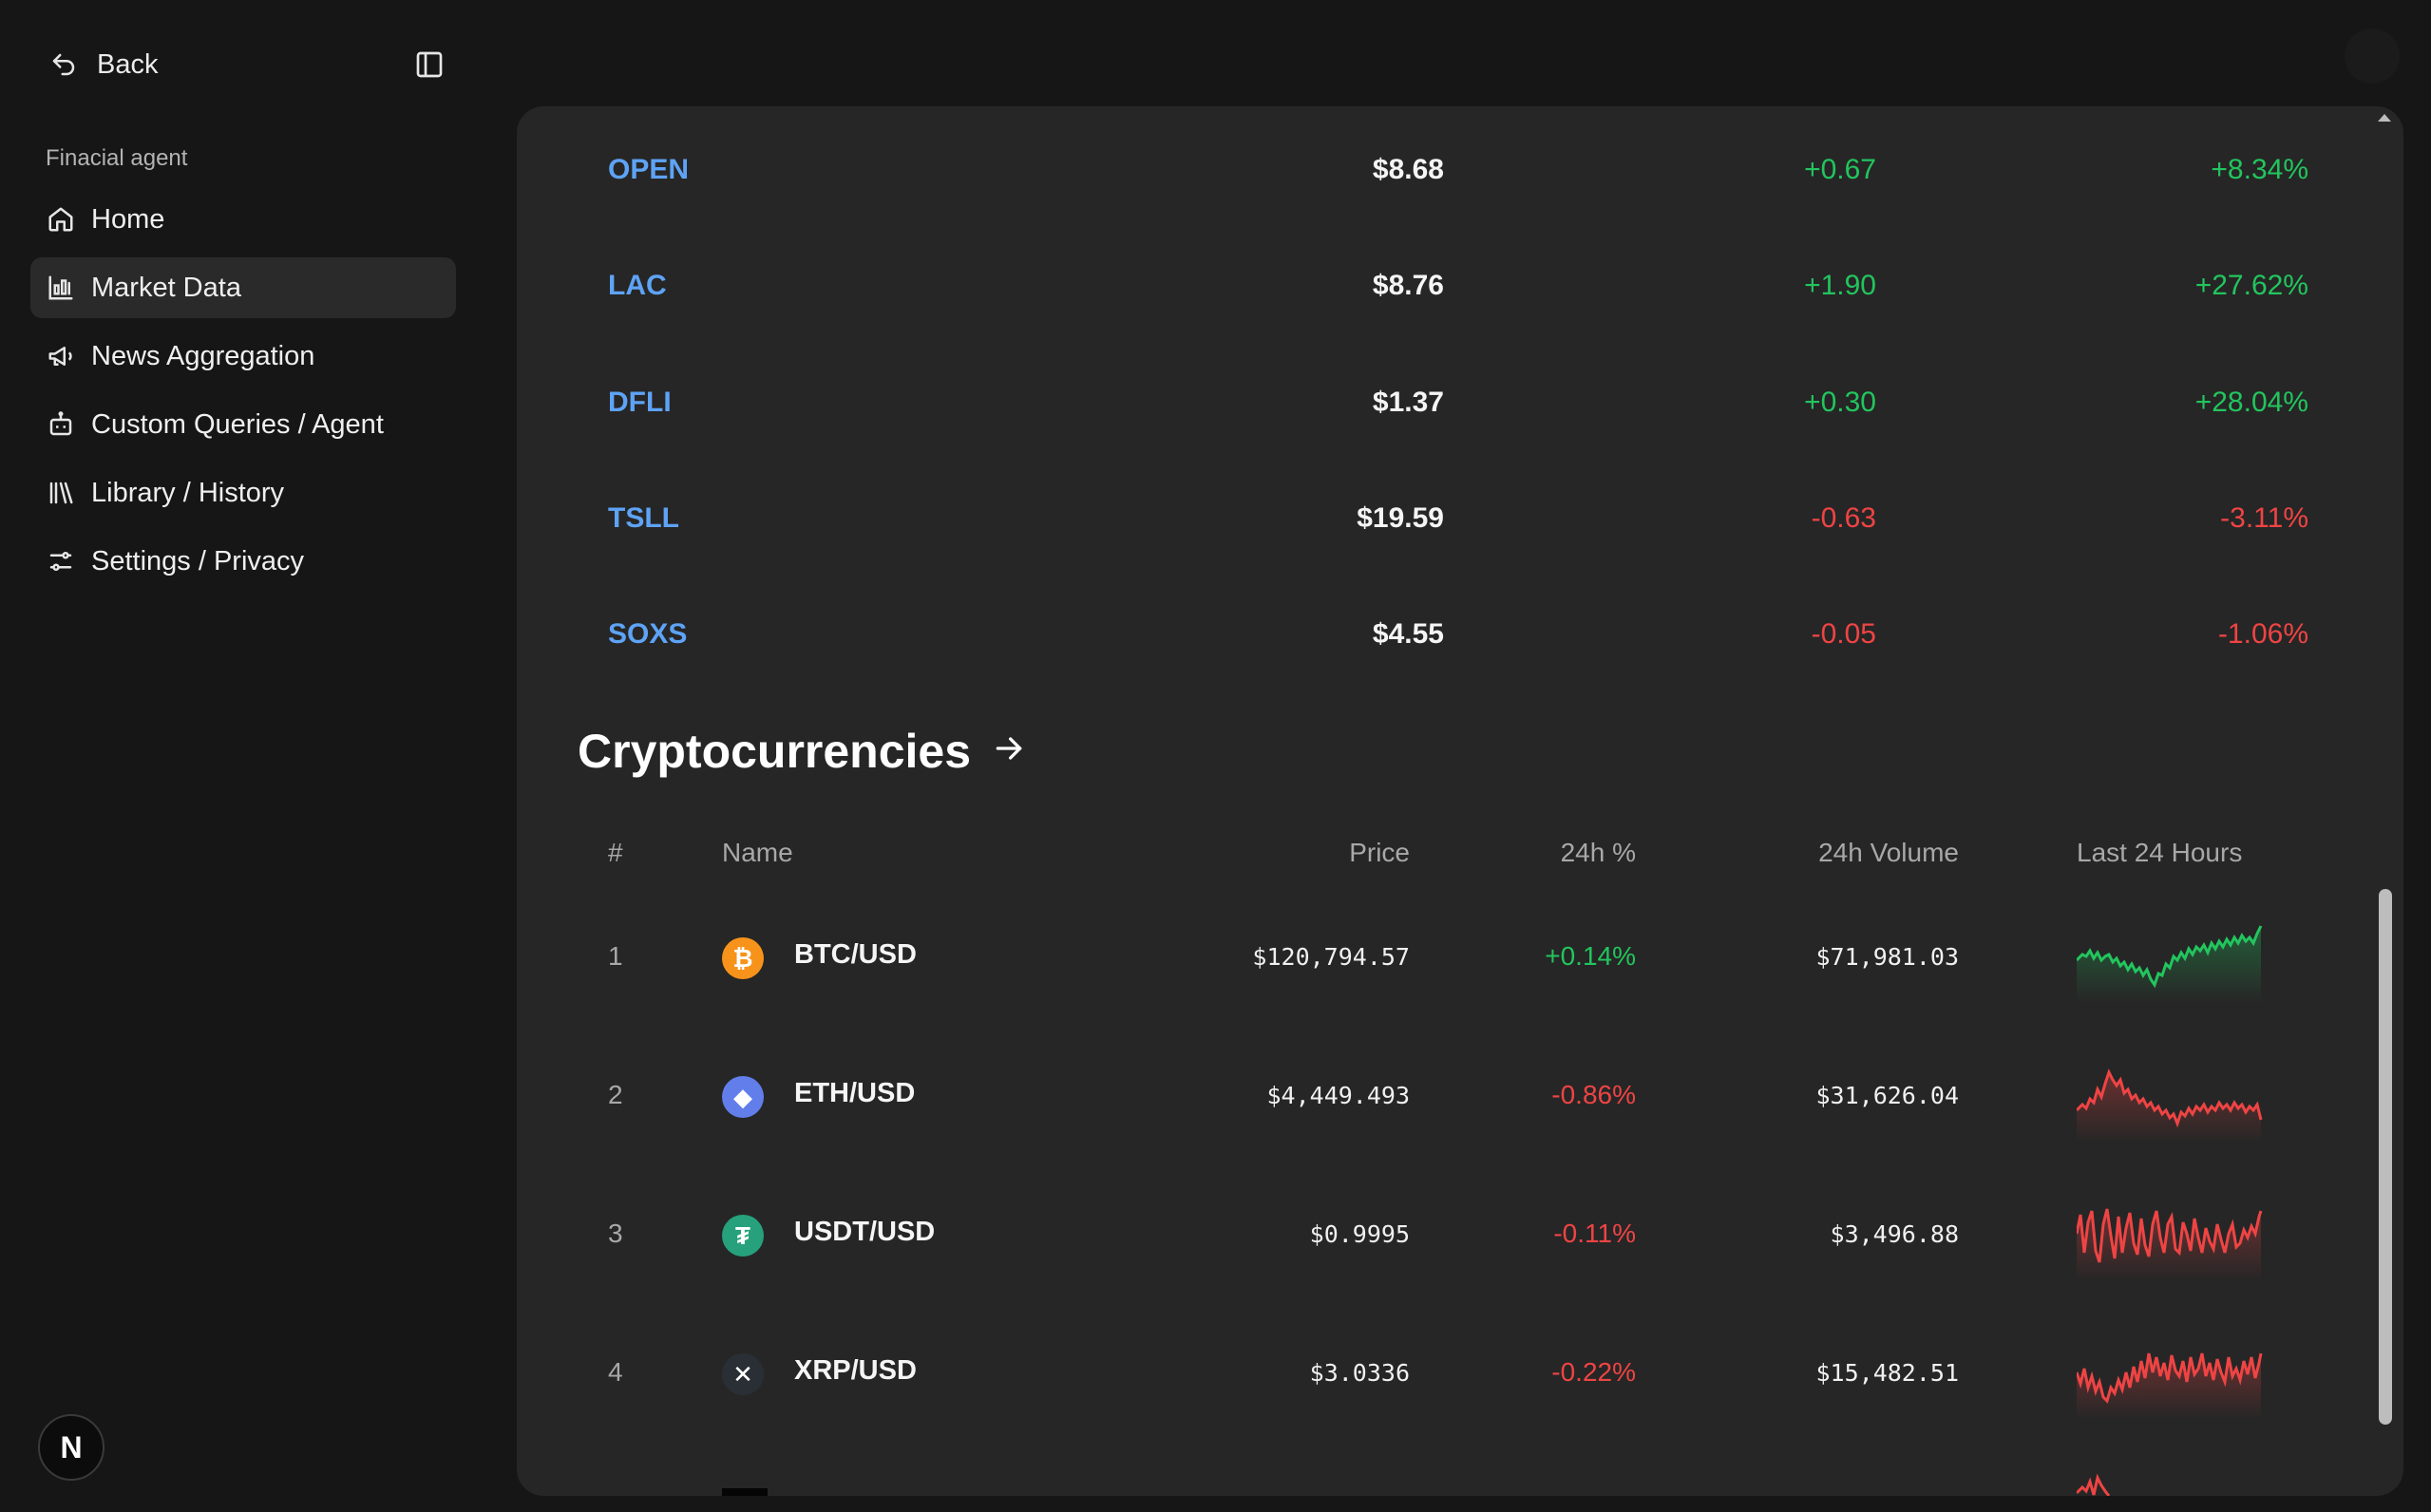  I want to click on stock-percent: +27.62%, so click(2251, 286).